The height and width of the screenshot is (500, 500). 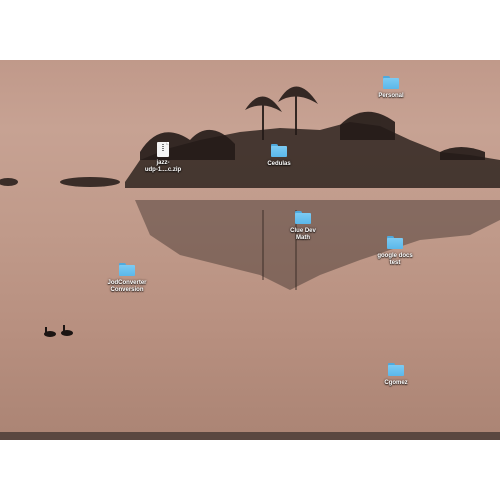 I want to click on desktop-icon-label: jazz- udp-1....c.zip, so click(x=163, y=166).